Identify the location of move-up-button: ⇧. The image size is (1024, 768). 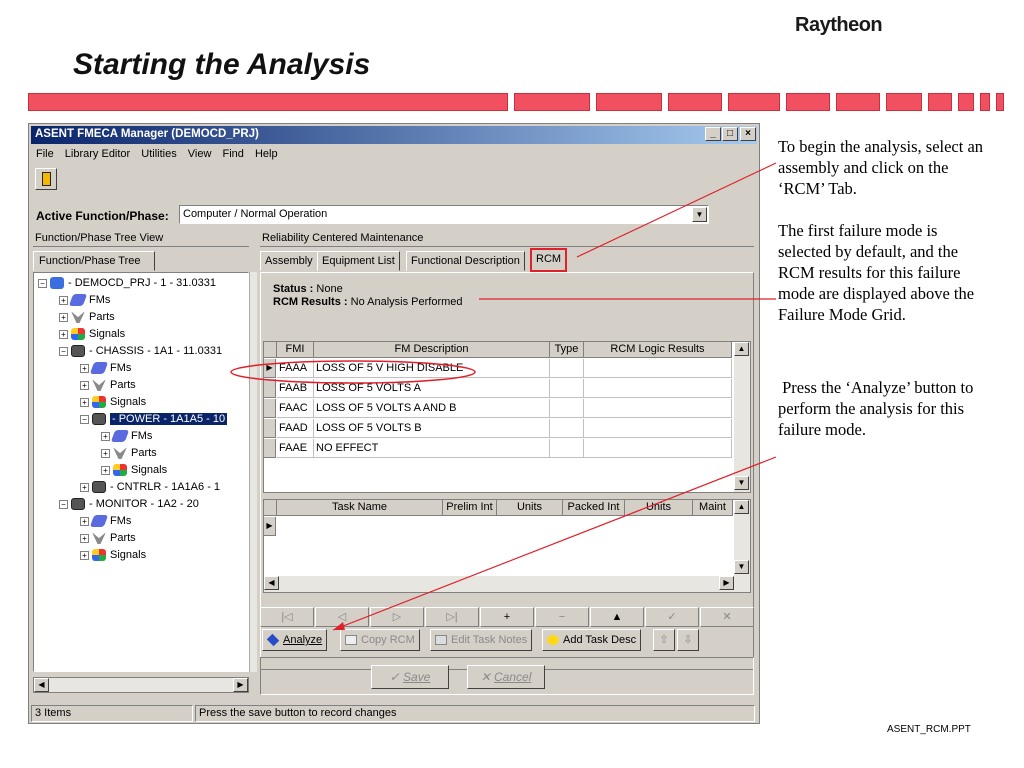
(664, 640).